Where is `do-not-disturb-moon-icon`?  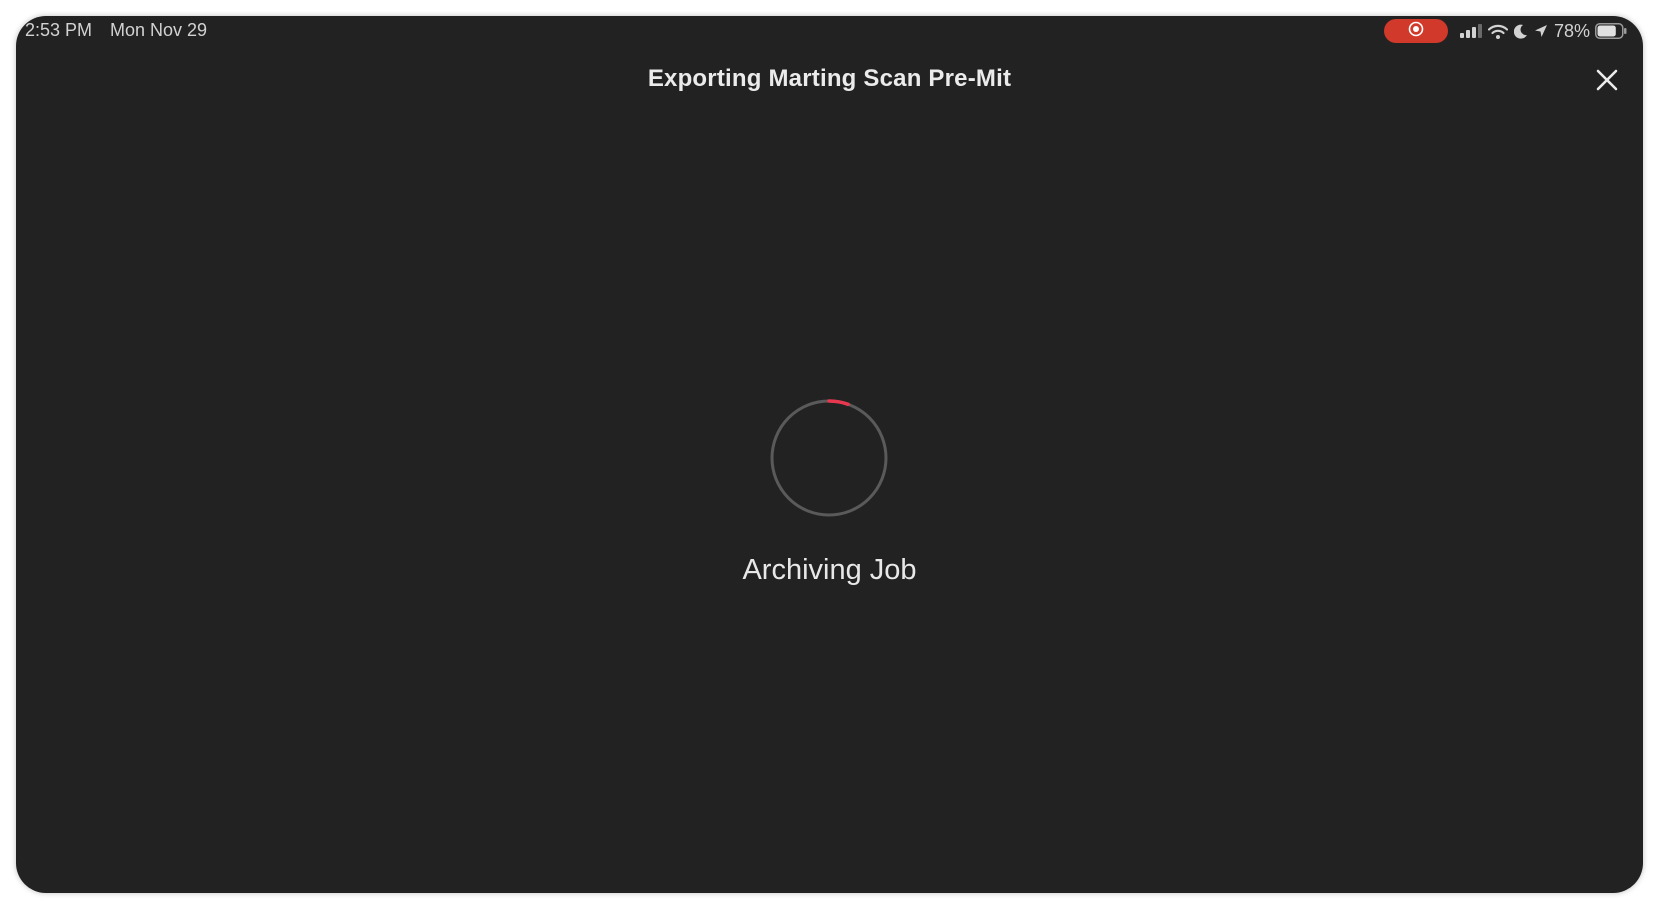
do-not-disturb-moon-icon is located at coordinates (1520, 31).